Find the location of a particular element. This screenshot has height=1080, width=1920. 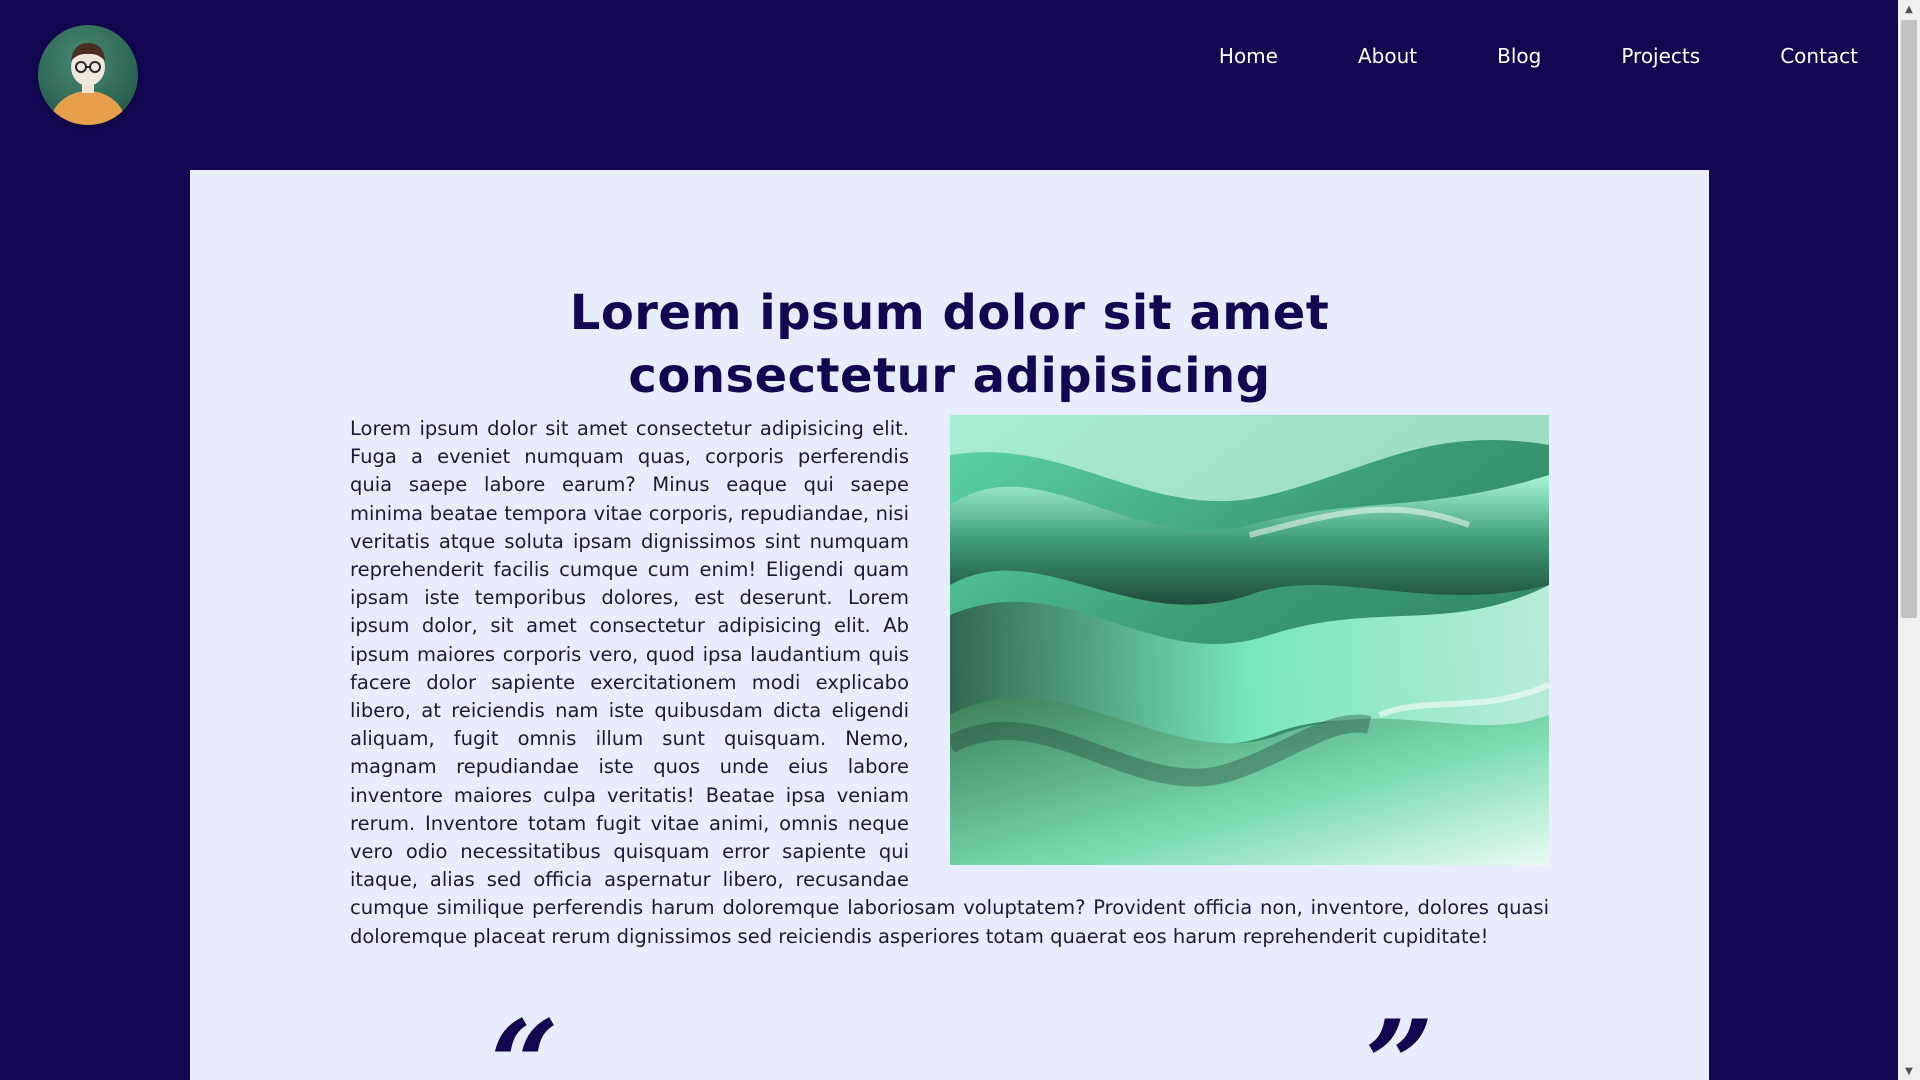

nav-home: Home is located at coordinates (1248, 56).